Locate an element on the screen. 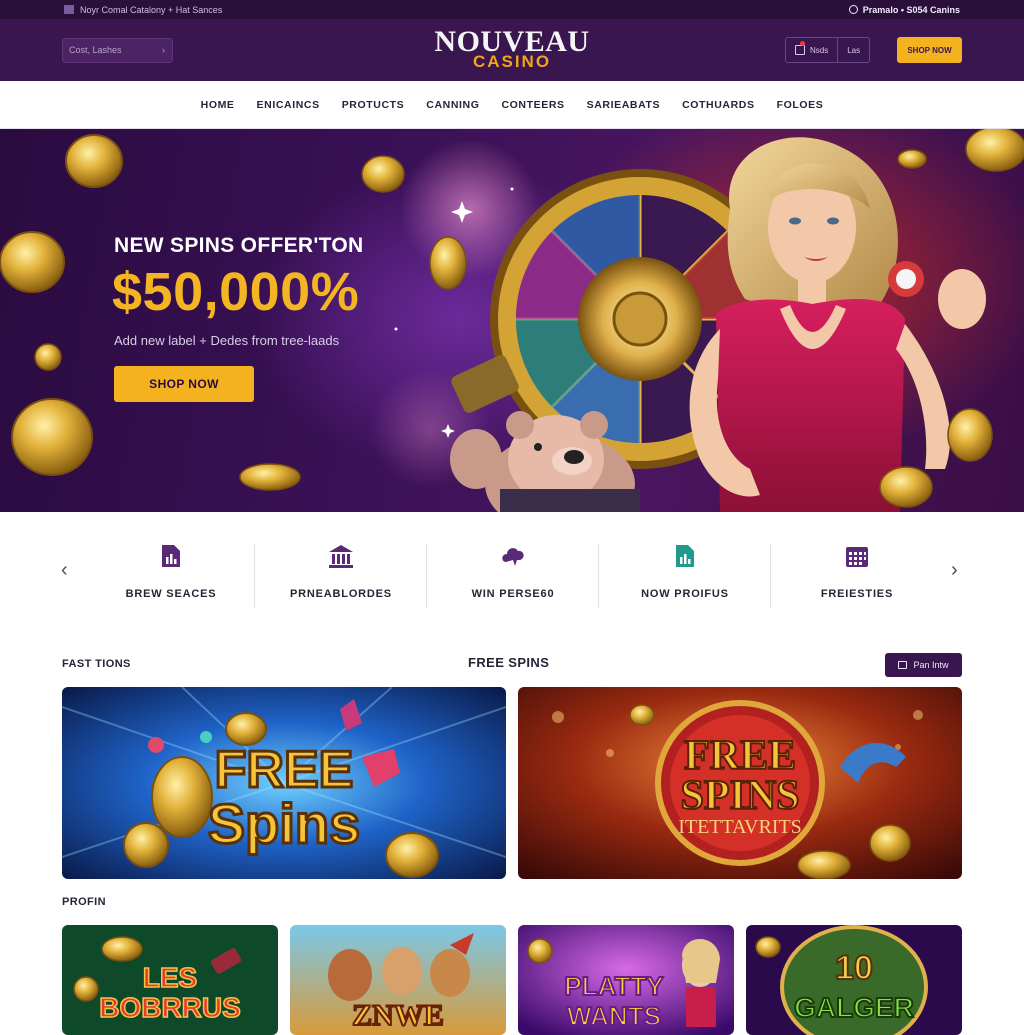 This screenshot has width=1024, height=1035. game-tile: PLATTY WANTS is located at coordinates (626, 980).